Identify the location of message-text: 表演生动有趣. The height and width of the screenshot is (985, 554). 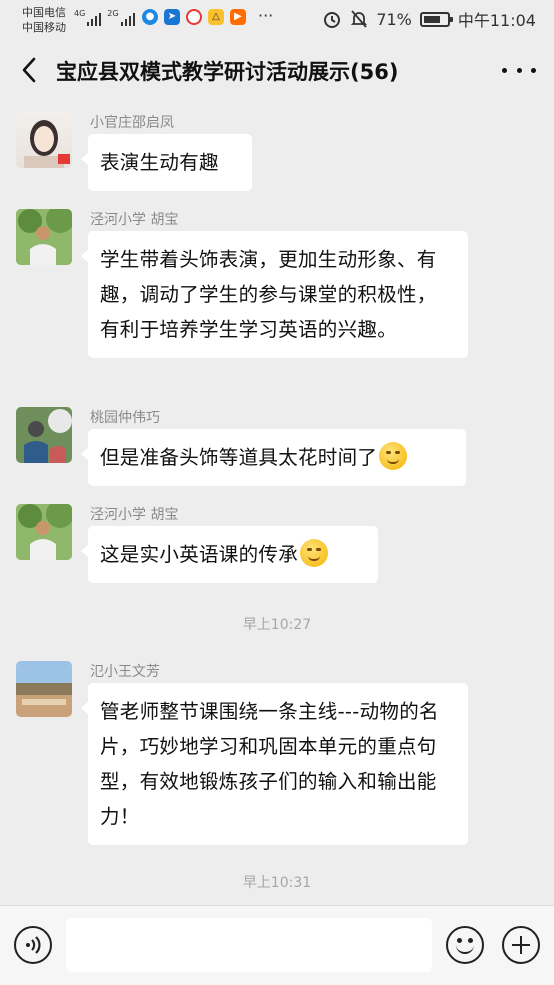
(159, 162).